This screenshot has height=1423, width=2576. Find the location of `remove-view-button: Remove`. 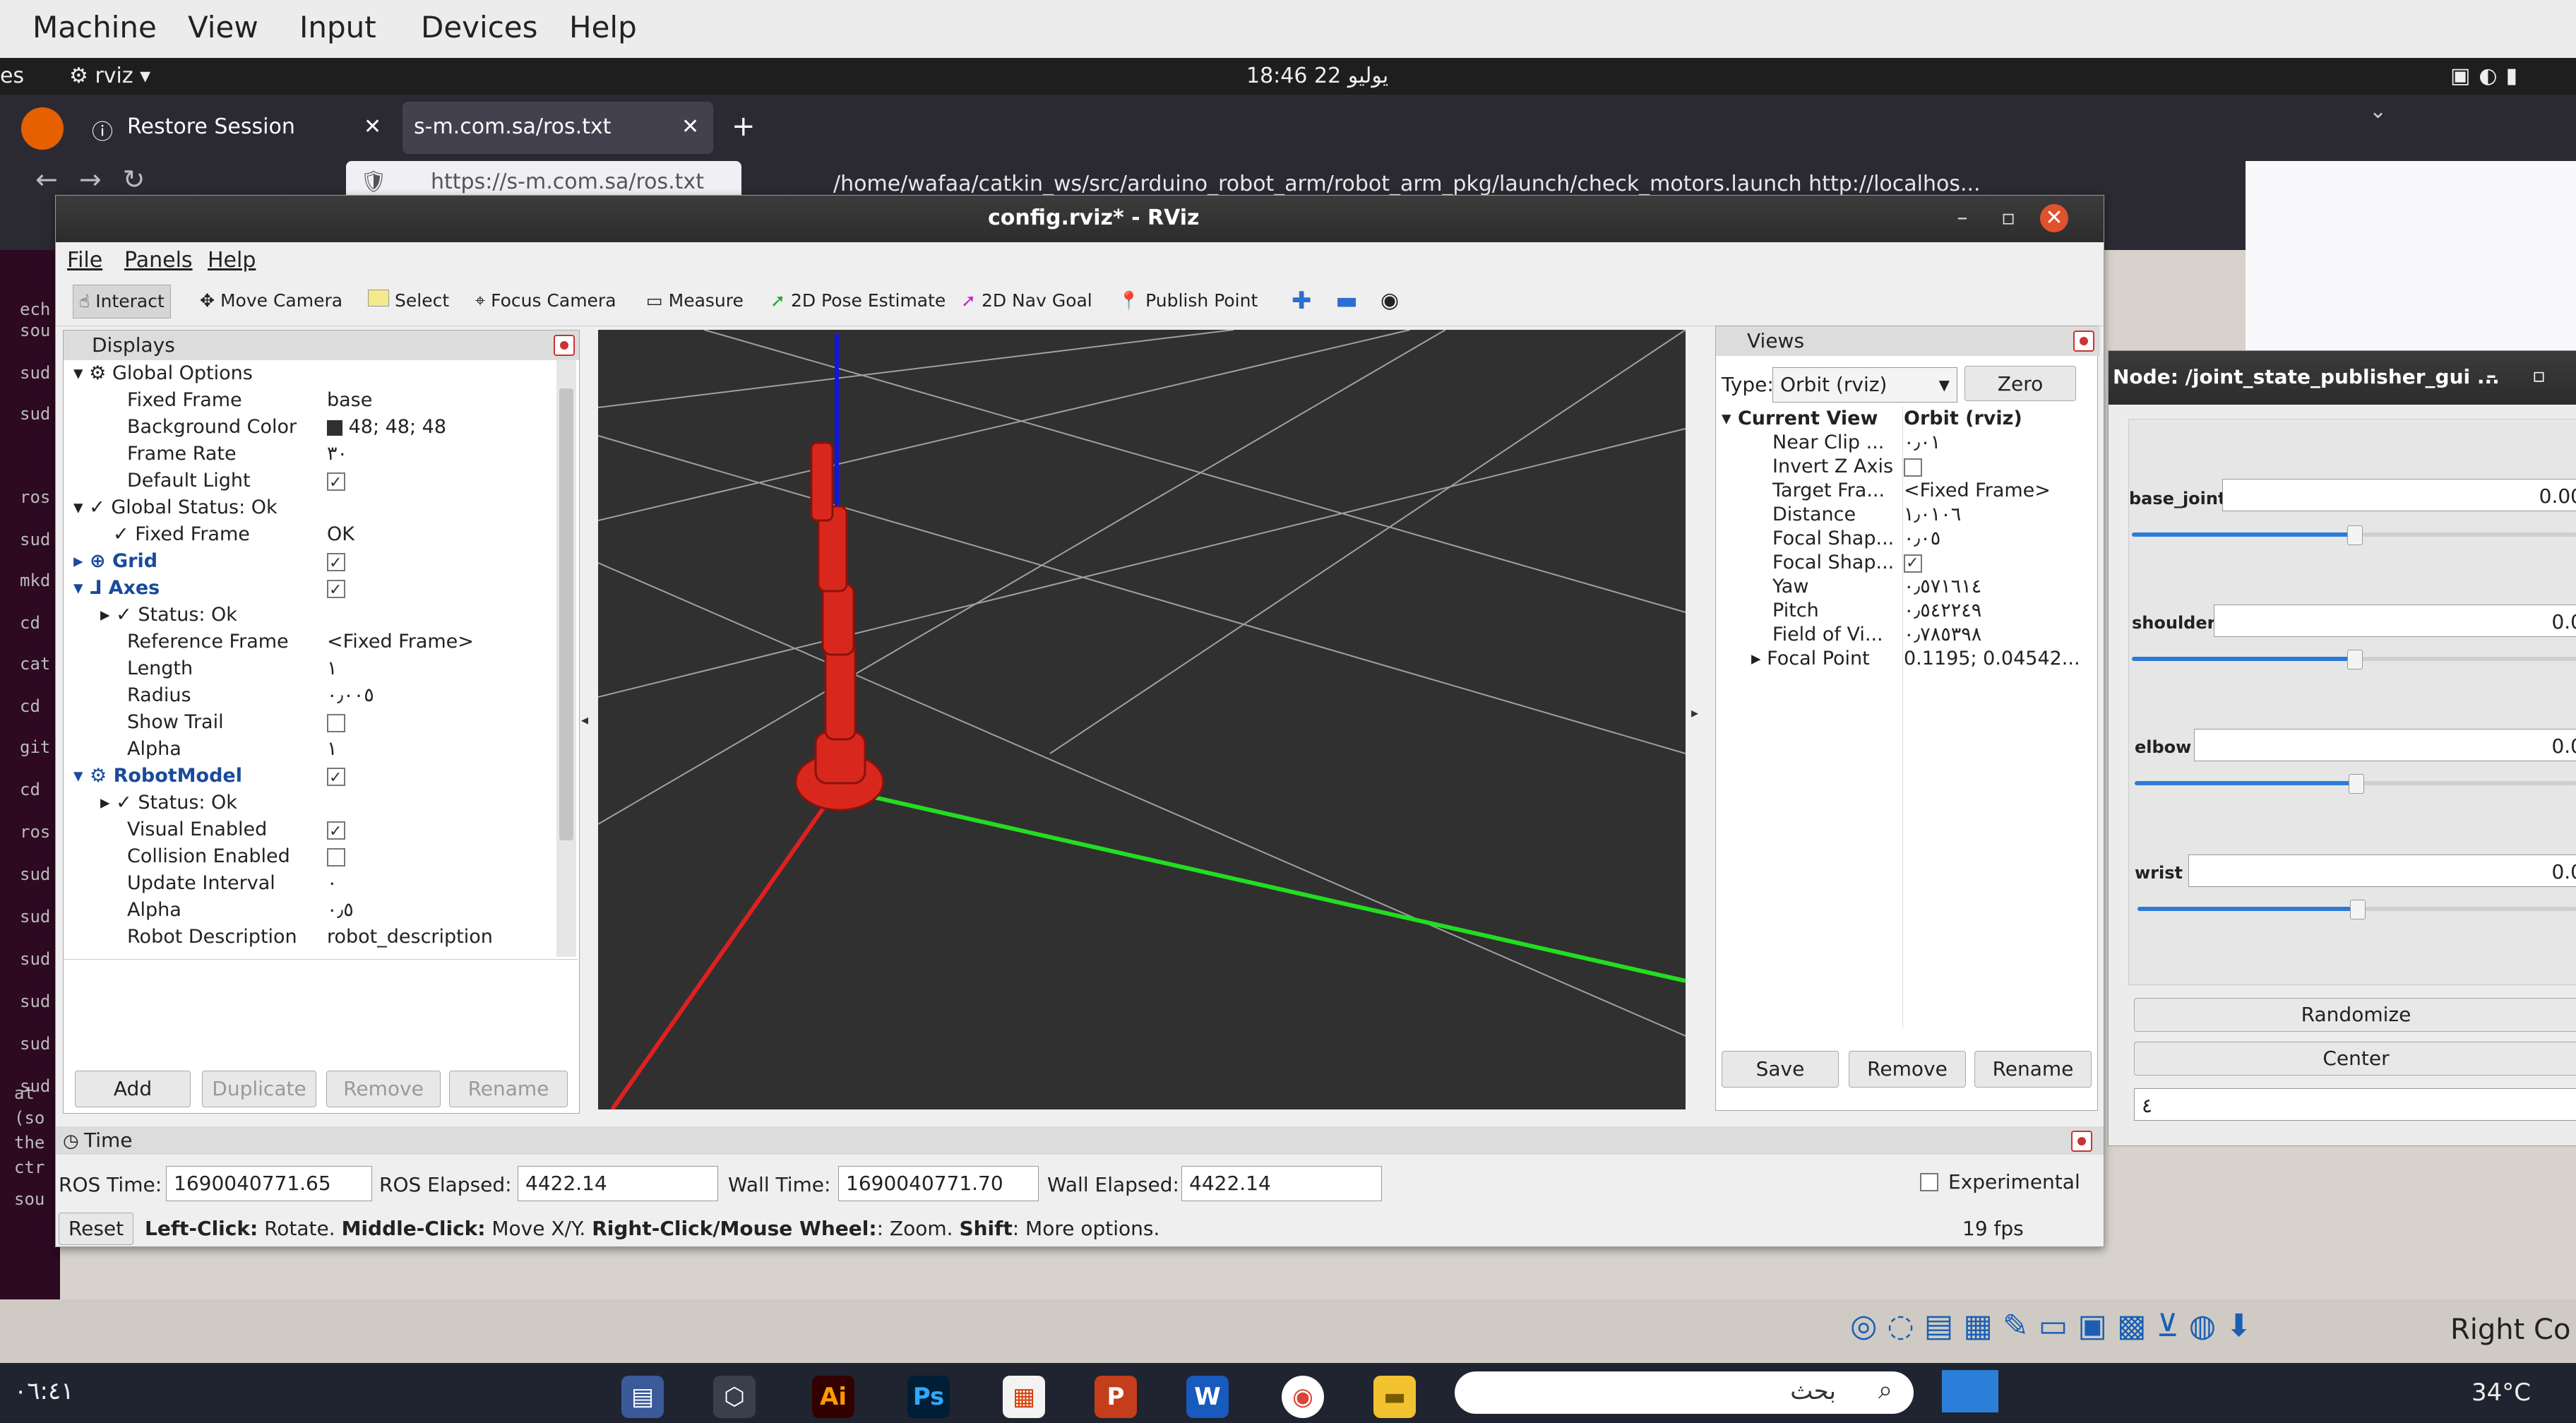

remove-view-button: Remove is located at coordinates (1907, 1069).